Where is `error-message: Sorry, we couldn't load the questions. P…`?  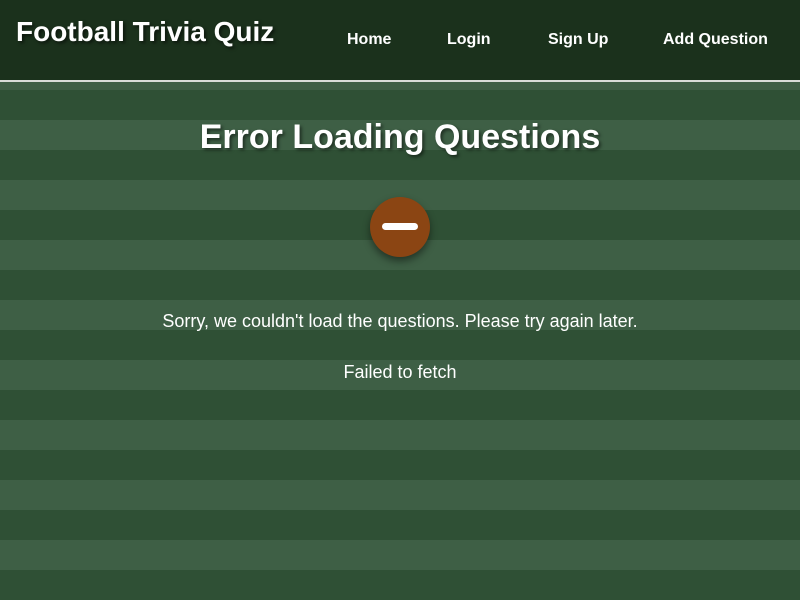 error-message: Sorry, we couldn't load the questions. P… is located at coordinates (400, 321).